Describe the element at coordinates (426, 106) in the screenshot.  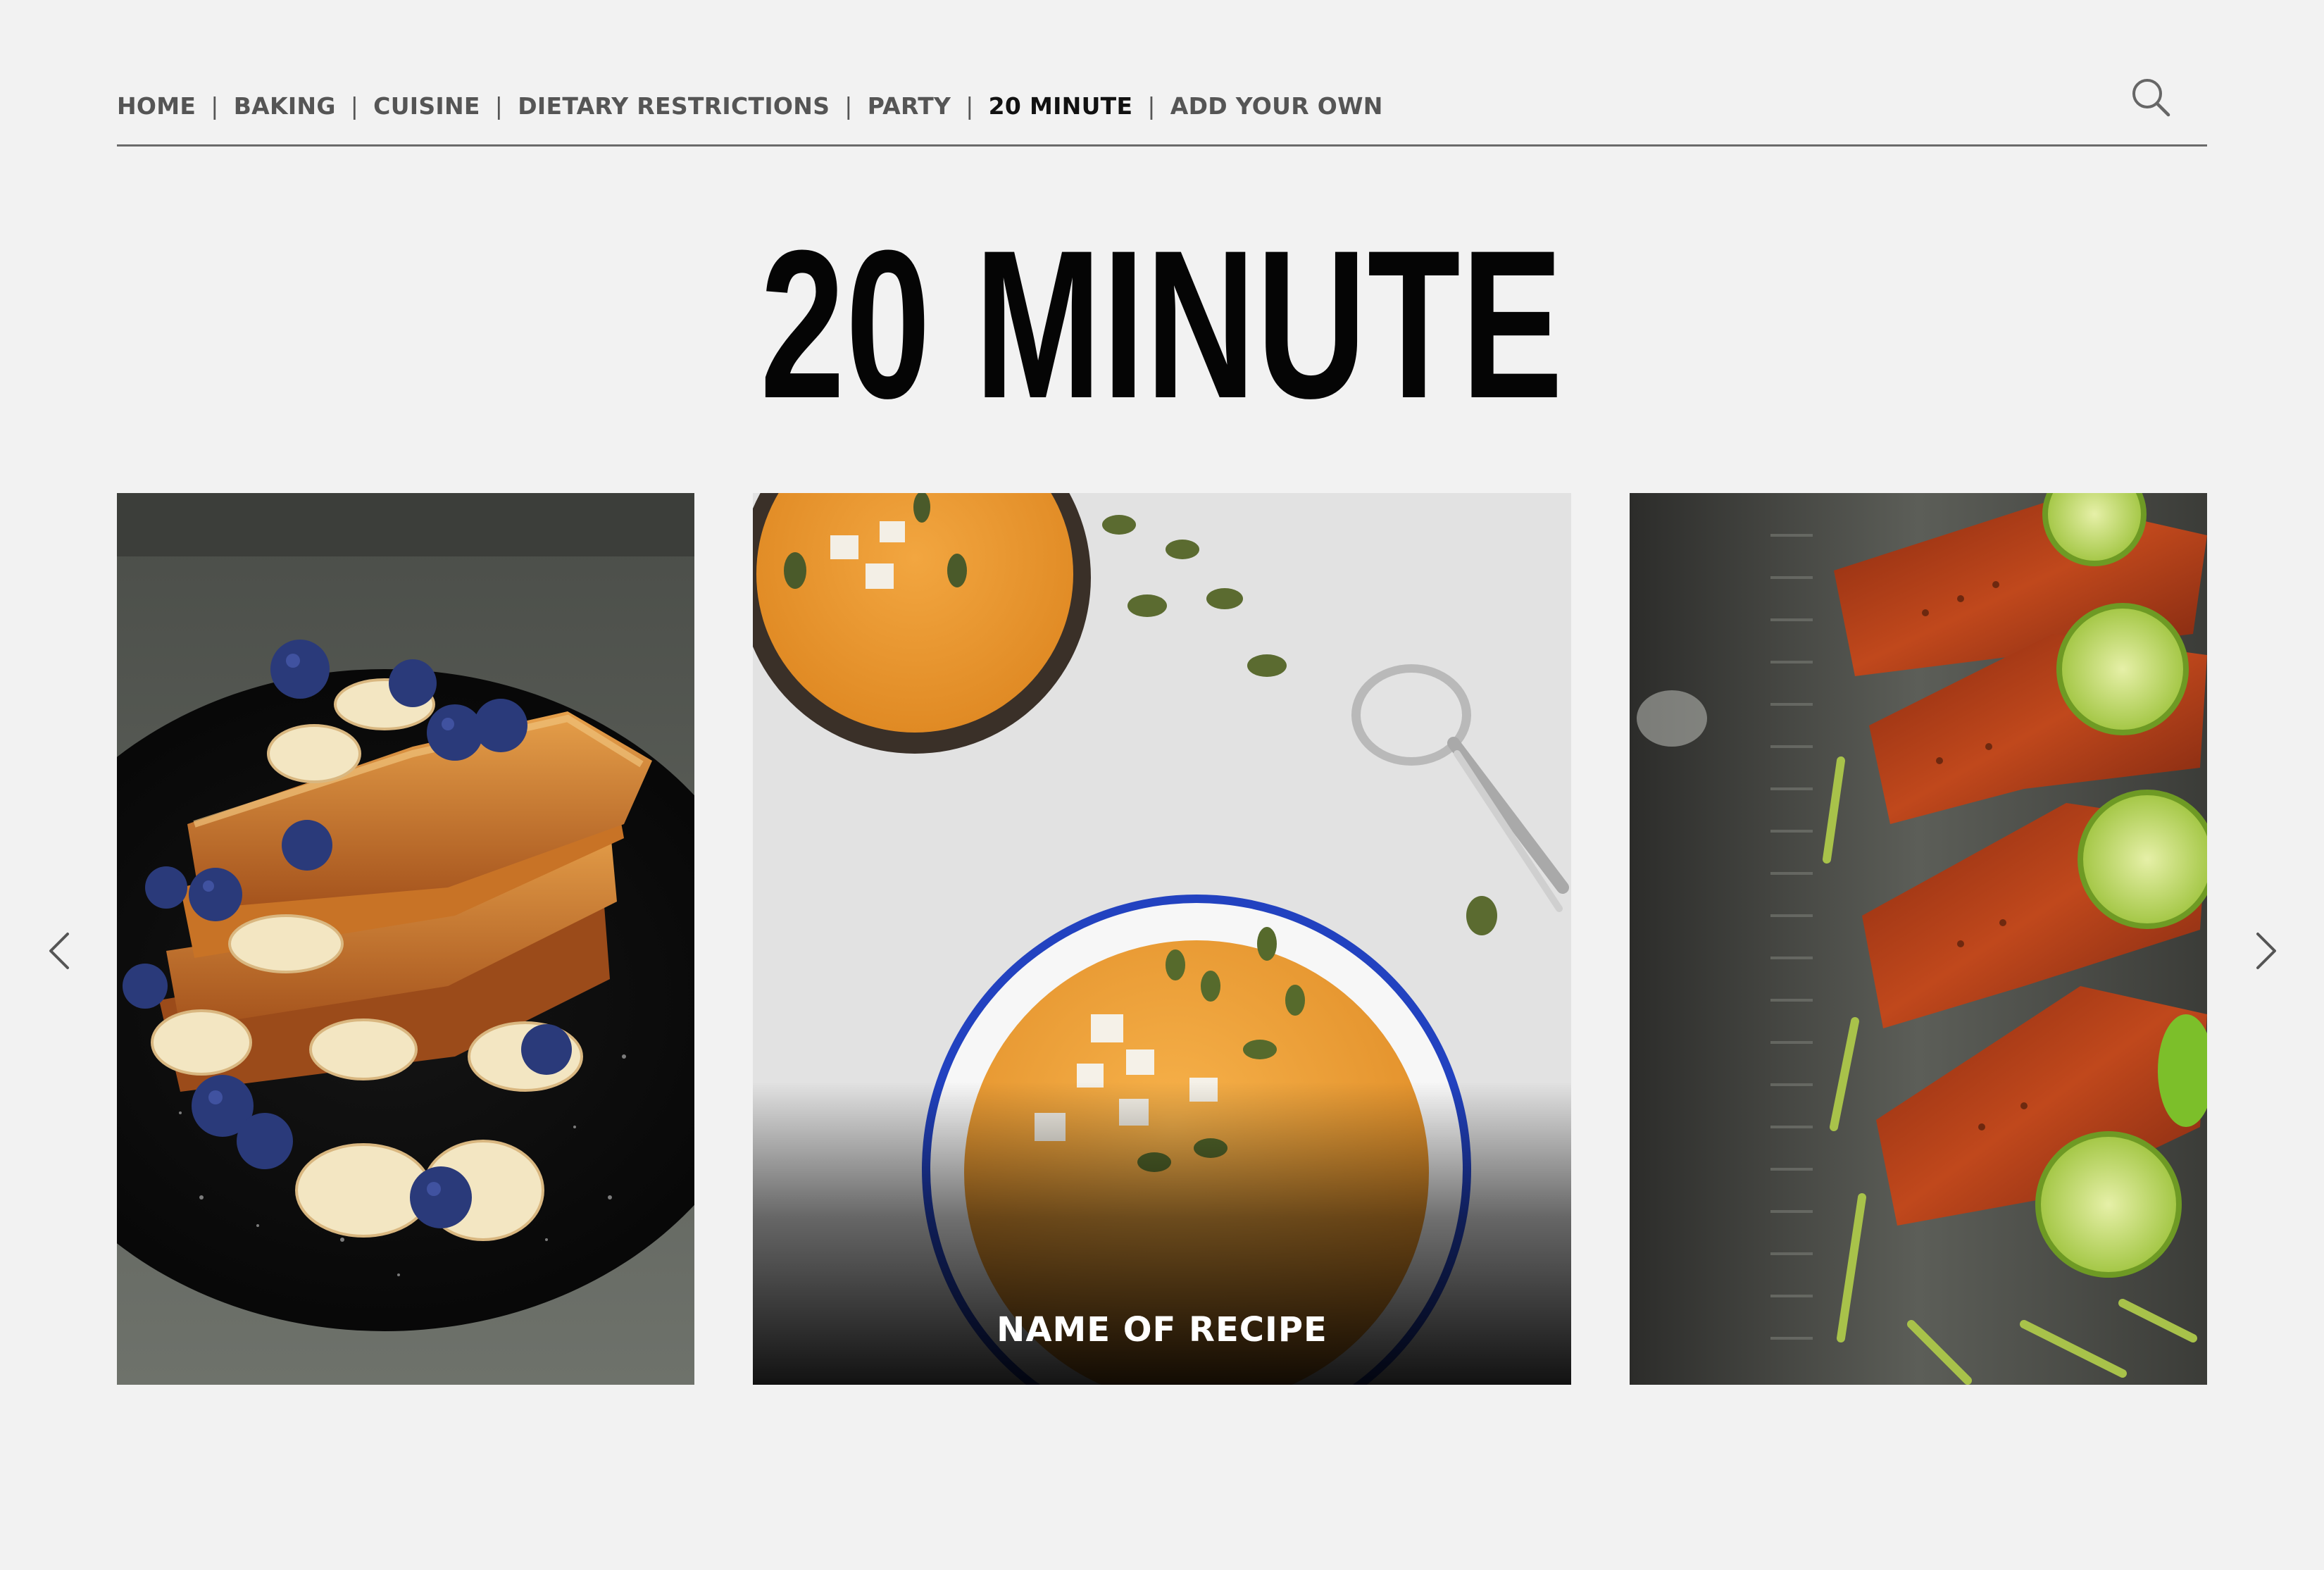
I see `nav-item-cuisine: CUISINE` at that location.